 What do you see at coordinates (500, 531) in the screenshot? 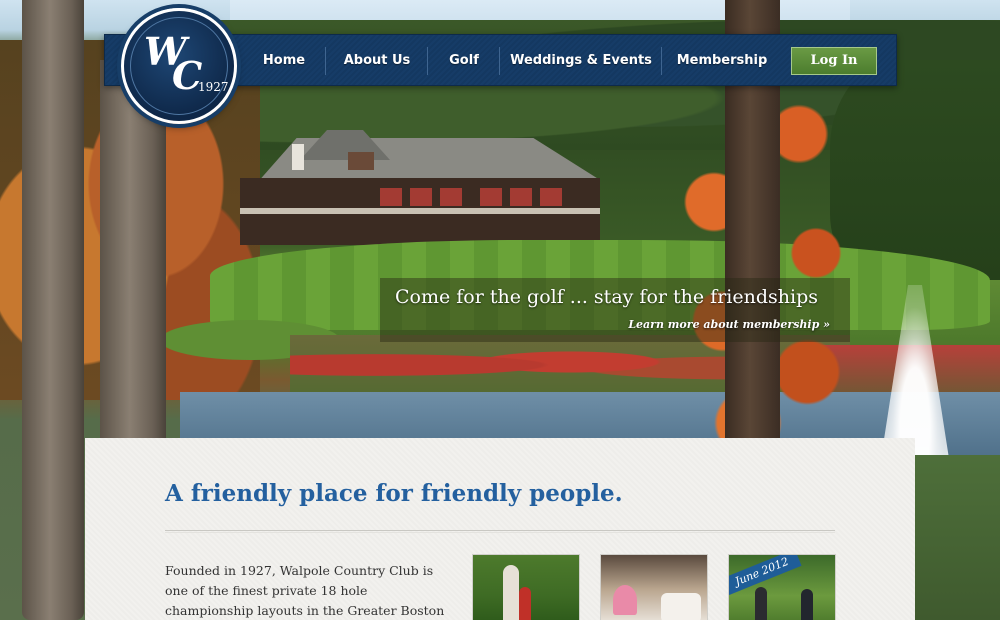
I see `divider` at bounding box center [500, 531].